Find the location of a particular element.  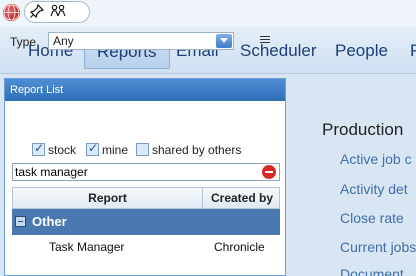

section-title: Production is located at coordinates (363, 129).